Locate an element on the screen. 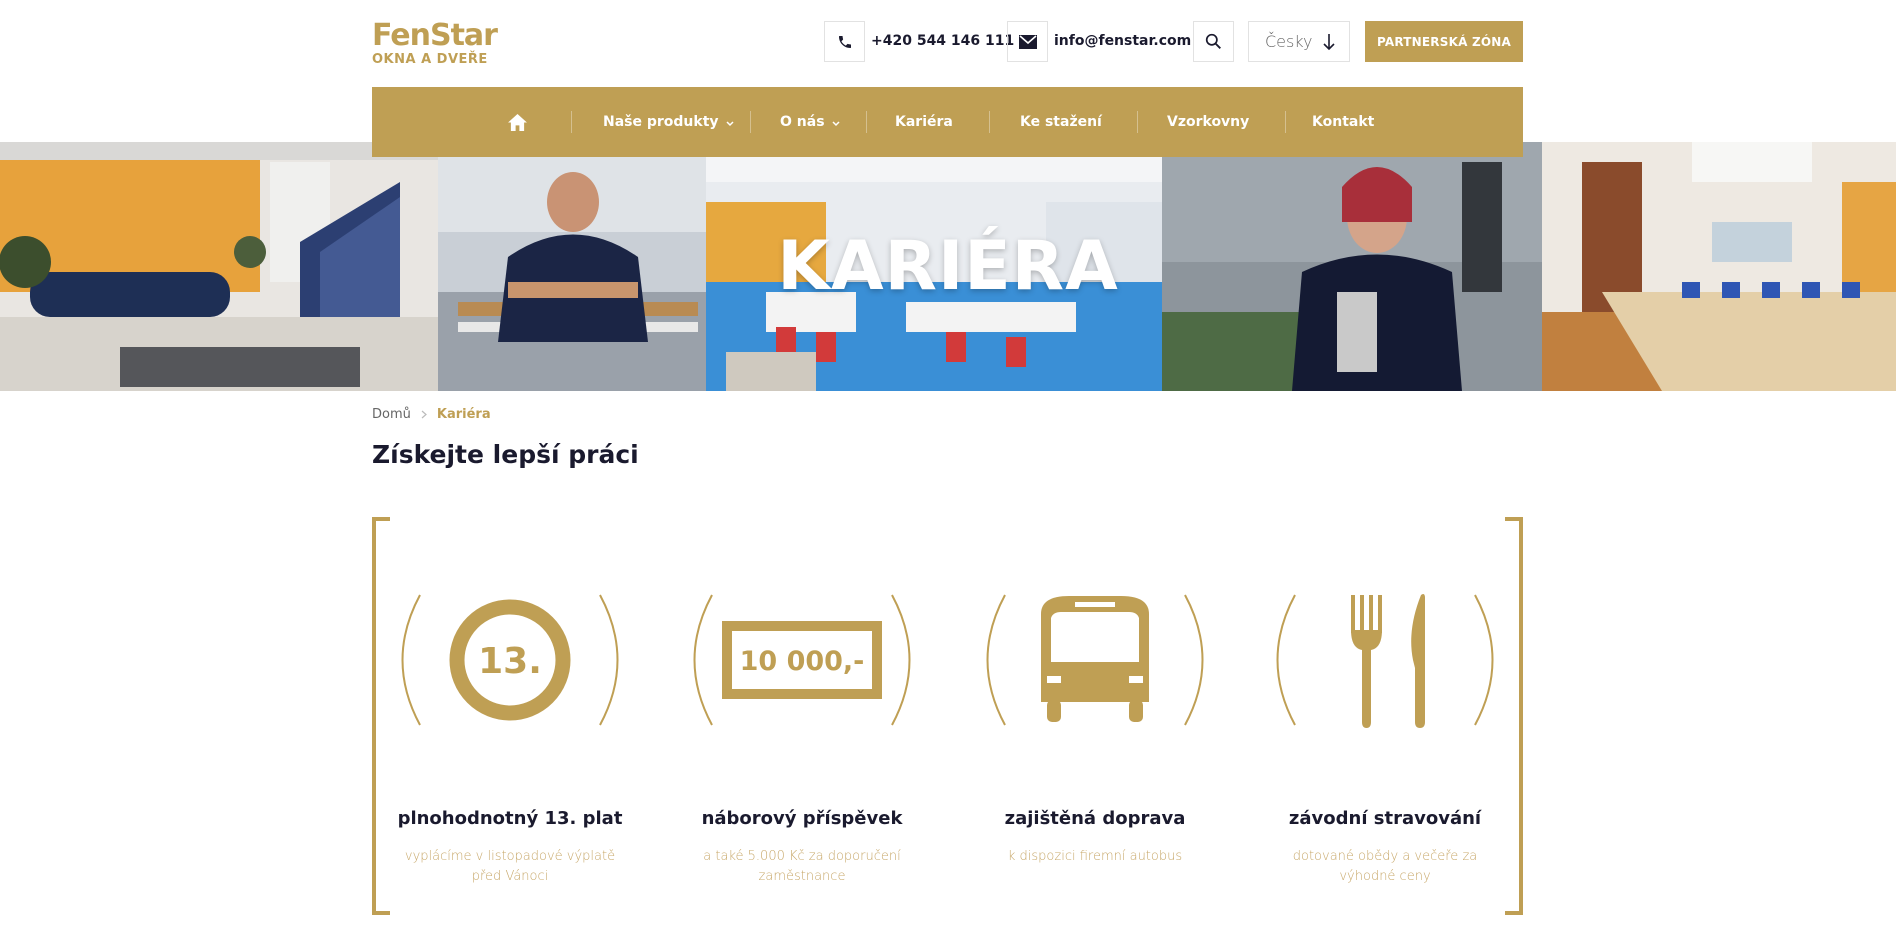 The height and width of the screenshot is (930, 1896). phone-icon is located at coordinates (844, 41).